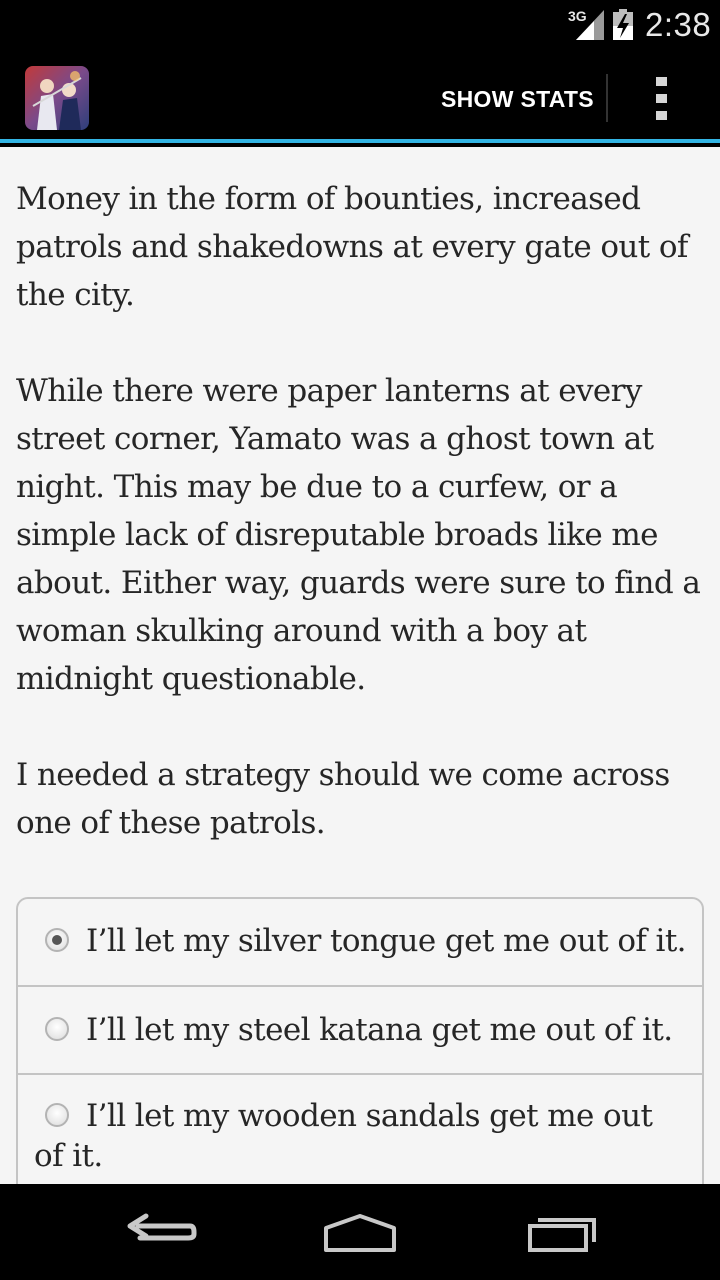  Describe the element at coordinates (360, 96) in the screenshot. I see `action-bar: SHOW STATS` at that location.